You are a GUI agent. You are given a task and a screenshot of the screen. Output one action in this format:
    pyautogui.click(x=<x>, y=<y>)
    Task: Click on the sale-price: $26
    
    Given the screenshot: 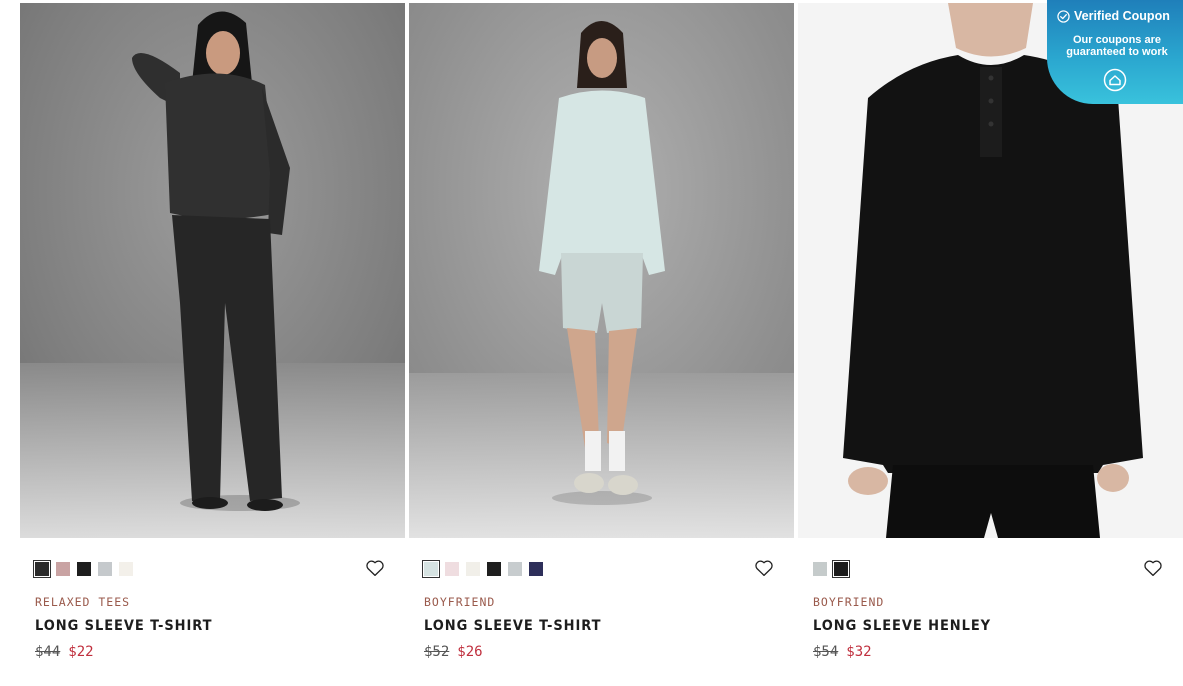 What is the action you would take?
    pyautogui.click(x=470, y=652)
    